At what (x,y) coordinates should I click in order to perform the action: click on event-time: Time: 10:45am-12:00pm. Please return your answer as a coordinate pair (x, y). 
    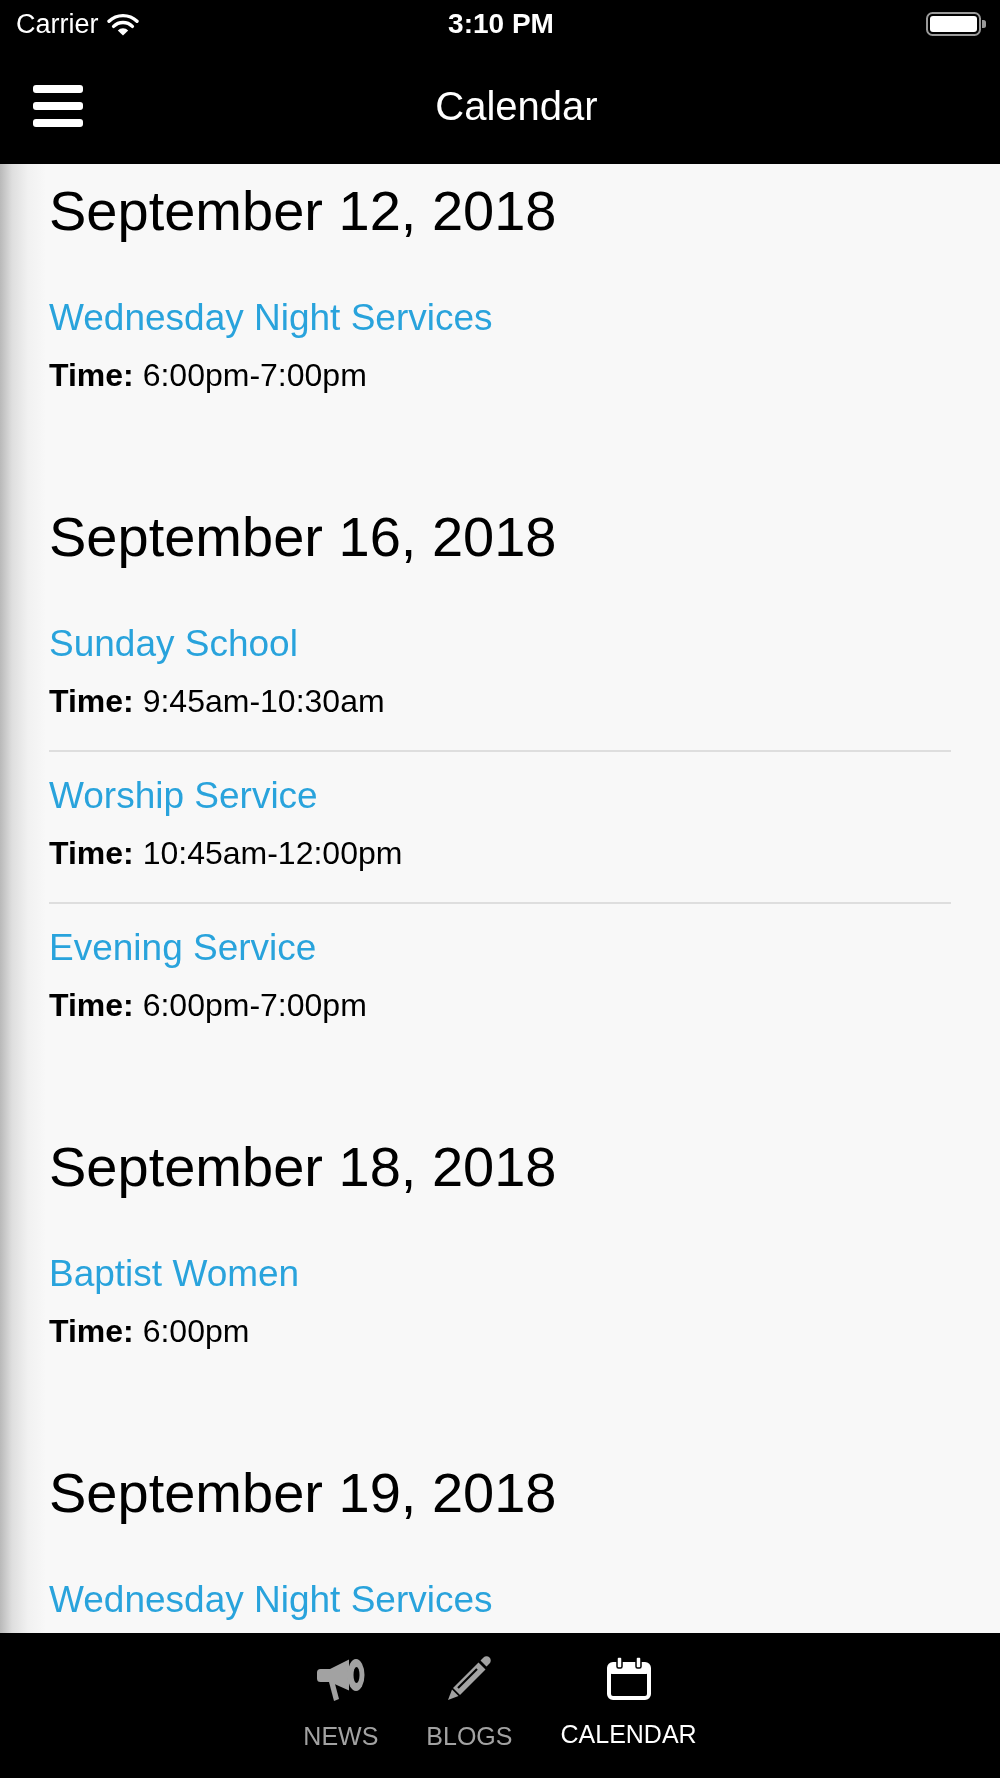
    Looking at the image, I should click on (226, 853).